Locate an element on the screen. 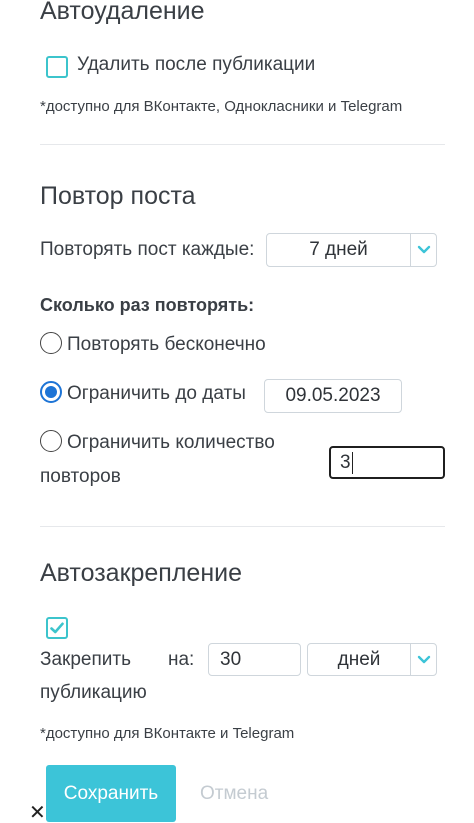  radio-limit-count is located at coordinates (51, 441).